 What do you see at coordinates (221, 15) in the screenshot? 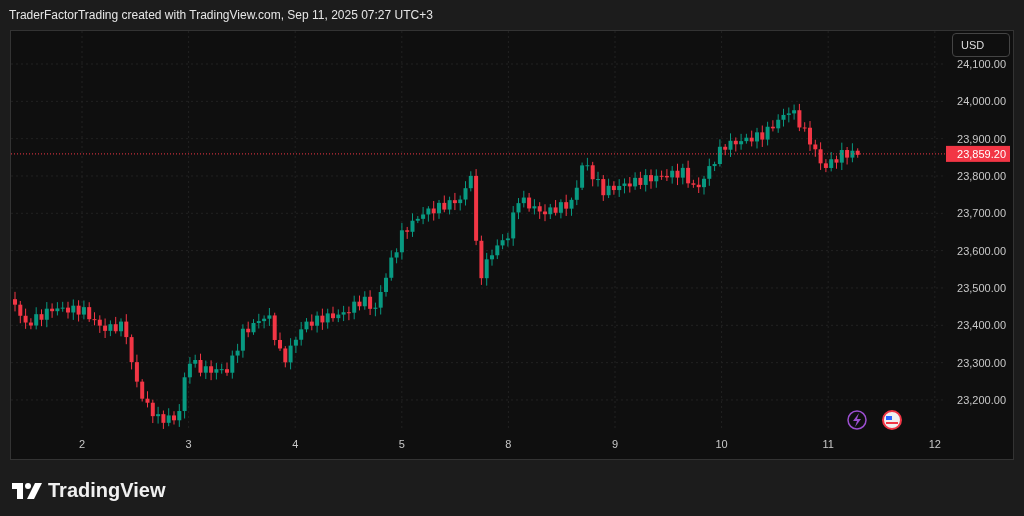
I see `chart-caption: TraderFactorTrading created with TradingView.com, Sep 11, 2025 07:27 UTC+3` at bounding box center [221, 15].